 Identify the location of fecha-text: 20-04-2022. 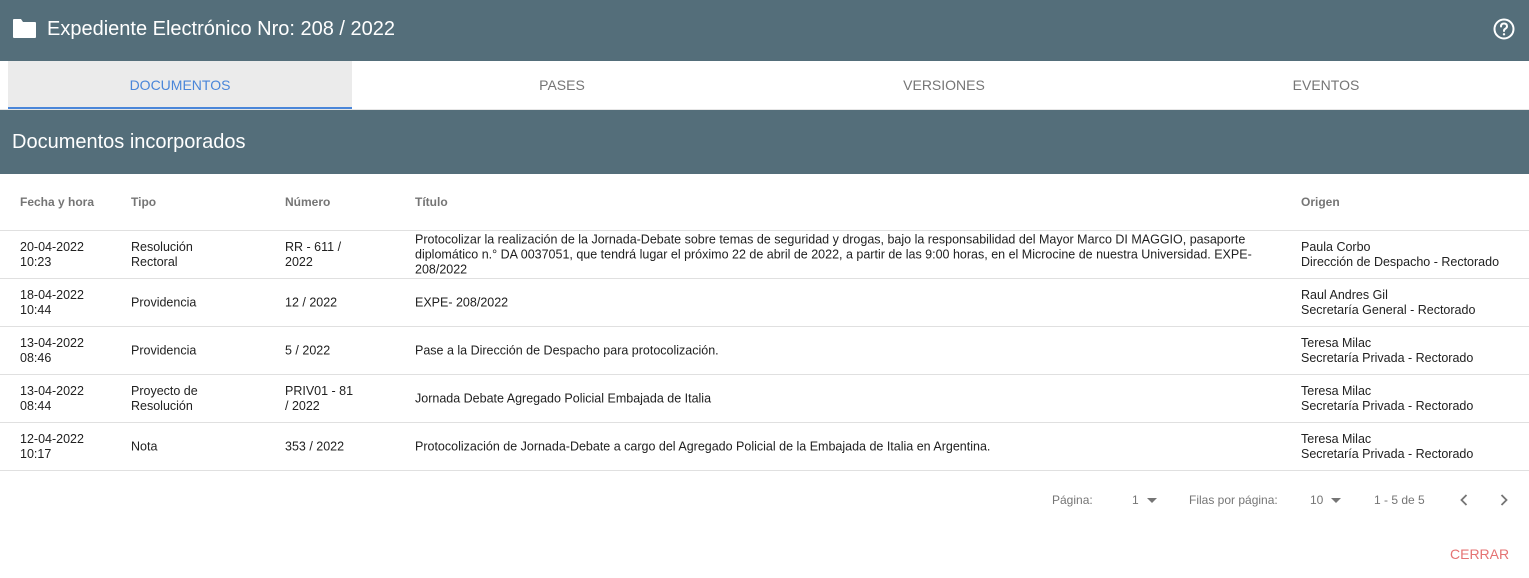
(52, 246).